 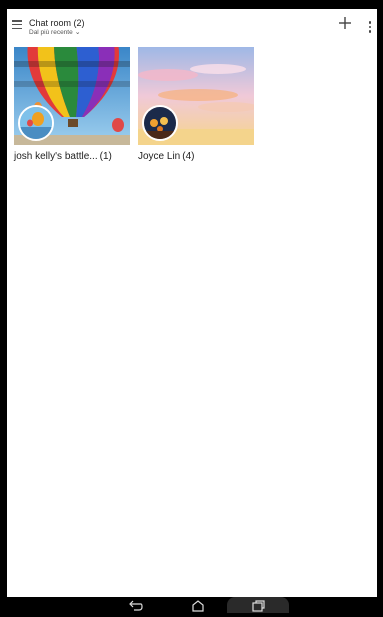 I want to click on title-area: Chat room (2) Dal più recente ⌄, so click(x=57, y=27).